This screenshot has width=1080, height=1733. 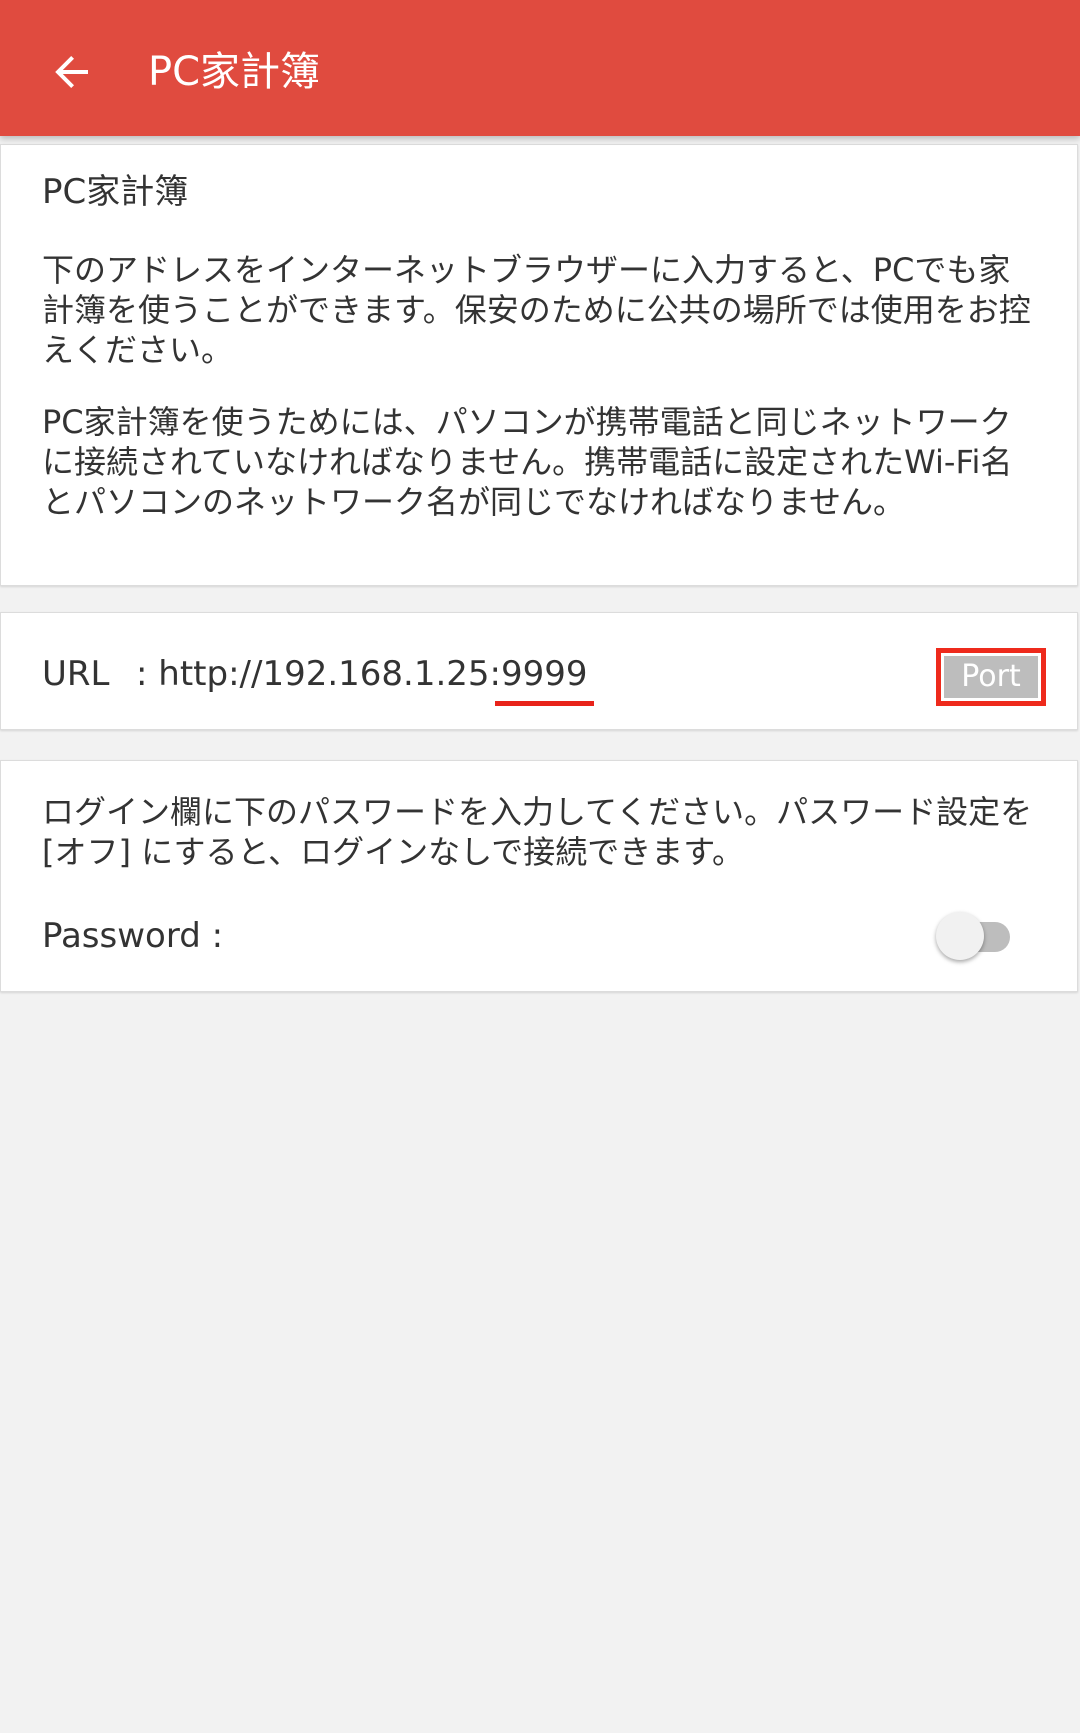 What do you see at coordinates (544, 703) in the screenshot?
I see `port-underline` at bounding box center [544, 703].